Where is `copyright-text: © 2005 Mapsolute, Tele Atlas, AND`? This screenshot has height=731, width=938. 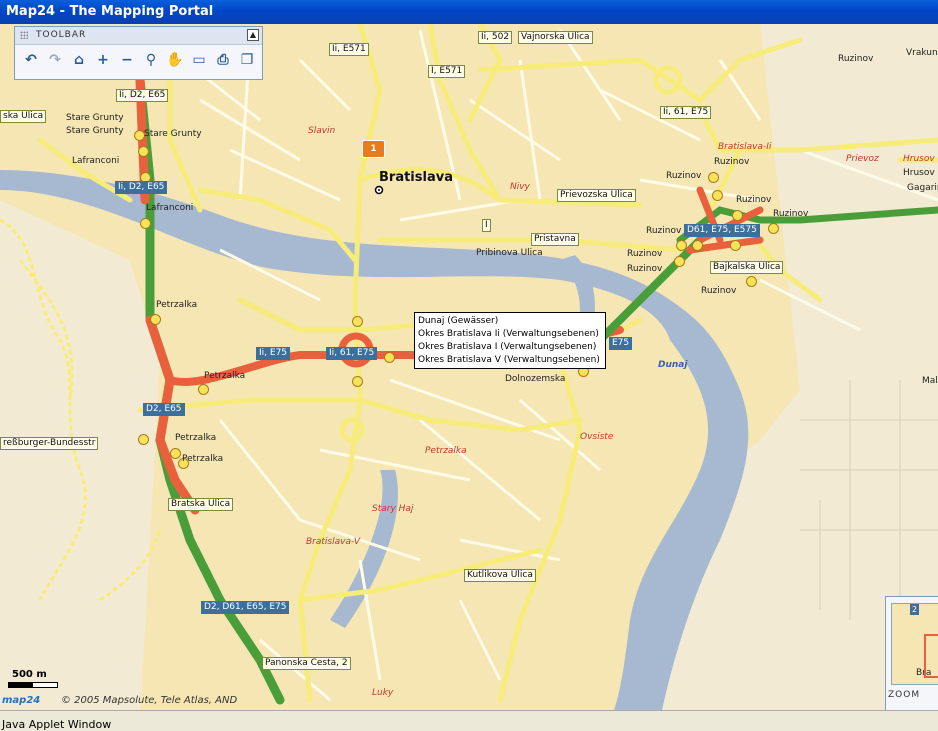
copyright-text: © 2005 Mapsolute, Tele Atlas, AND is located at coordinates (149, 700).